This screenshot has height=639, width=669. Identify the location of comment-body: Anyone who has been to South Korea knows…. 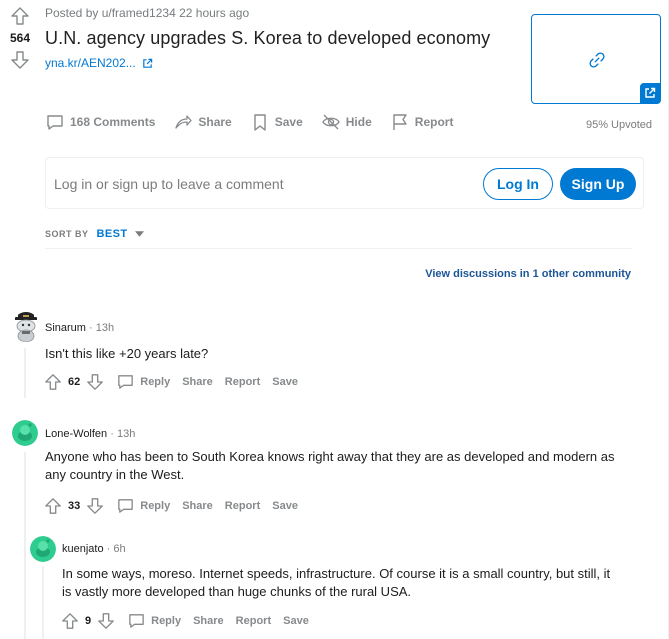
(345, 466).